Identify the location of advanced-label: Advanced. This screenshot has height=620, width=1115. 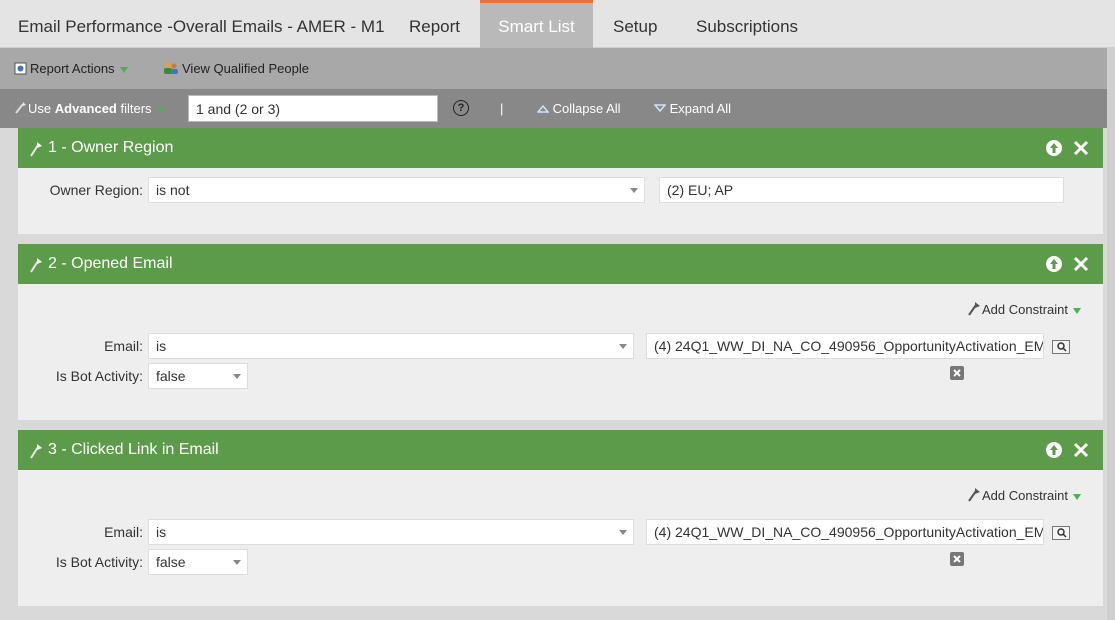
(85, 108).